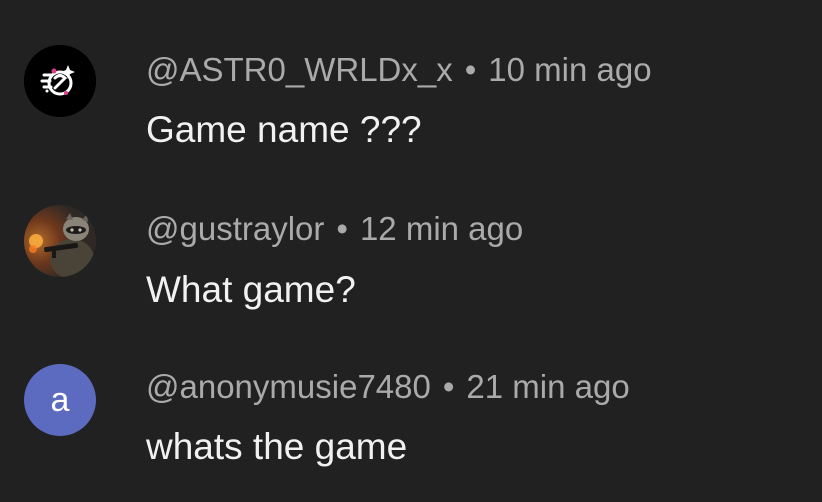 The image size is (822, 502). Describe the element at coordinates (299, 69) in the screenshot. I see `author-handle: @ASTR0_WRLDx_x` at that location.